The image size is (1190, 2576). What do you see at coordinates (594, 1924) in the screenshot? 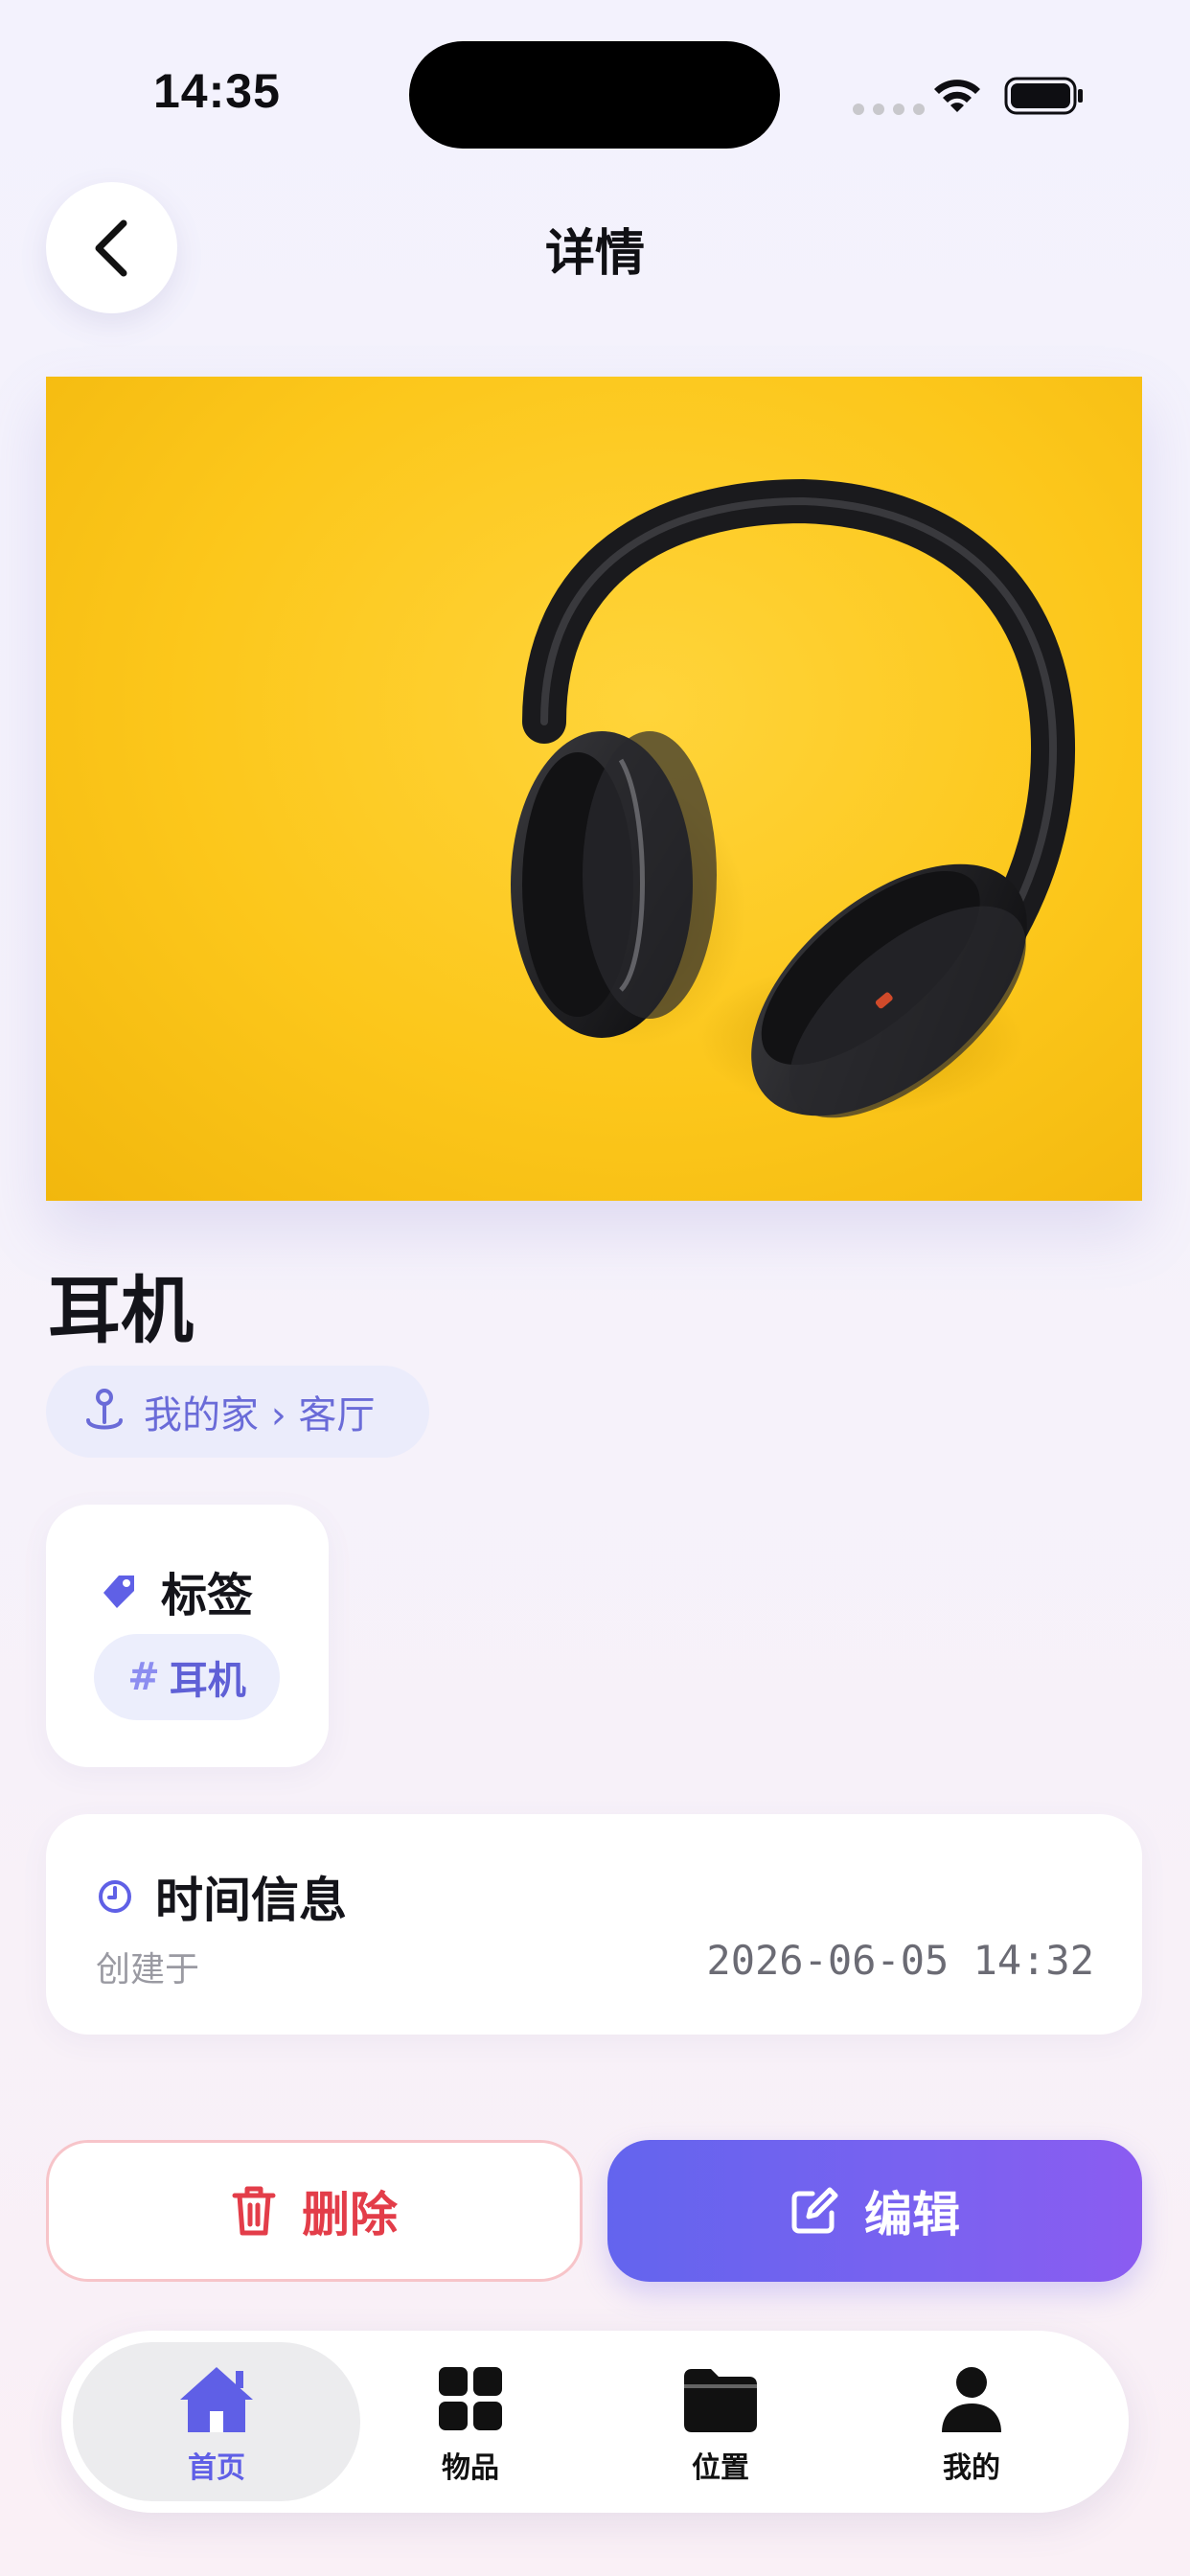
I see `time-info-card: 时间信息 创建于 2026-06-05 14:32` at bounding box center [594, 1924].